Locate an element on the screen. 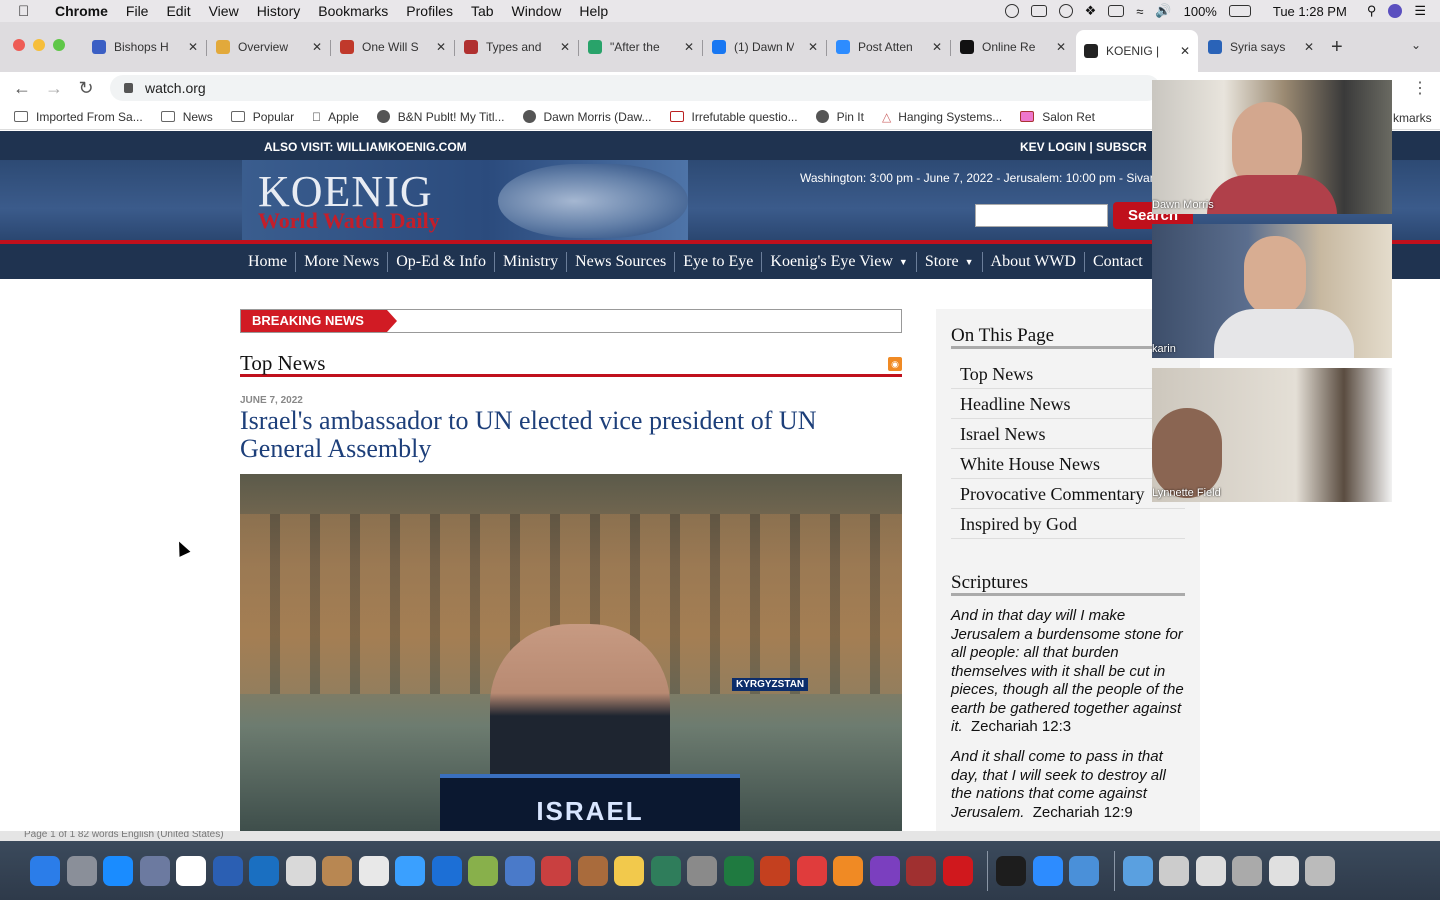 This screenshot has height=900, width=1440. control-center-icon: ☰ is located at coordinates (1420, 11).